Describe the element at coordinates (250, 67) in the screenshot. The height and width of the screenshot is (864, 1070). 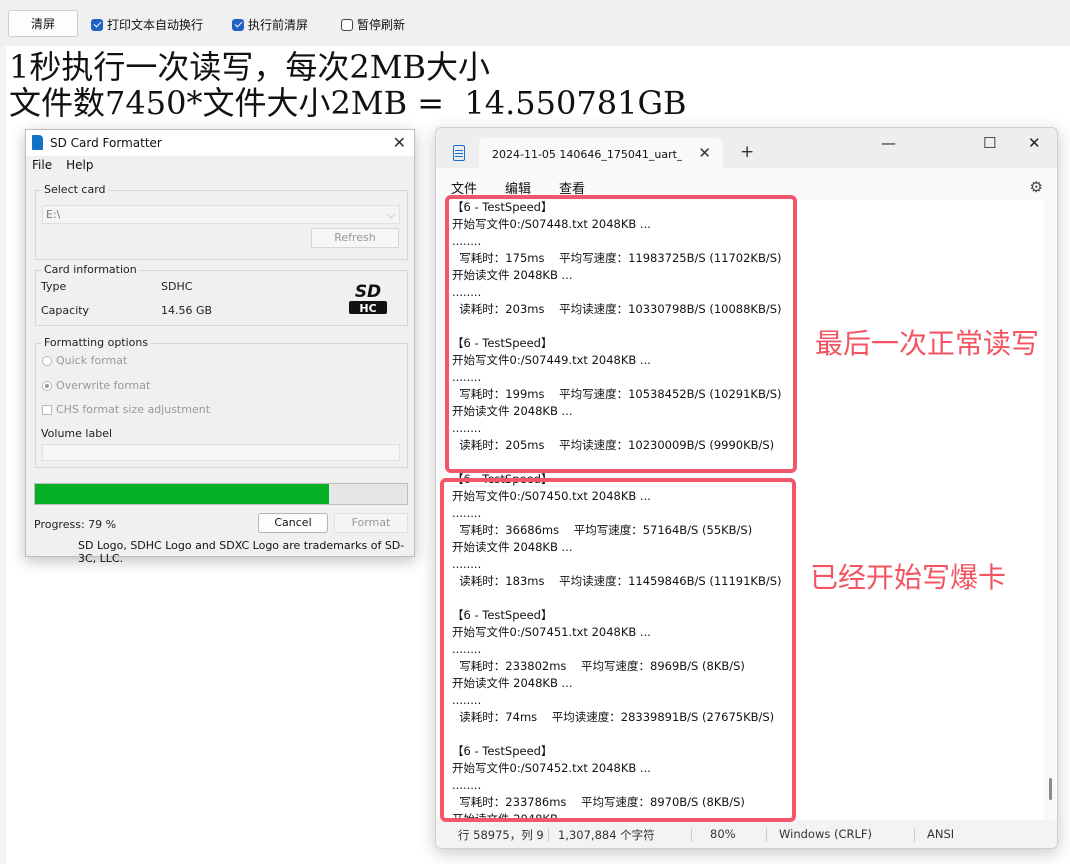
I see `output-line-1: 1秒执行一次读写，每次2MB大小` at that location.